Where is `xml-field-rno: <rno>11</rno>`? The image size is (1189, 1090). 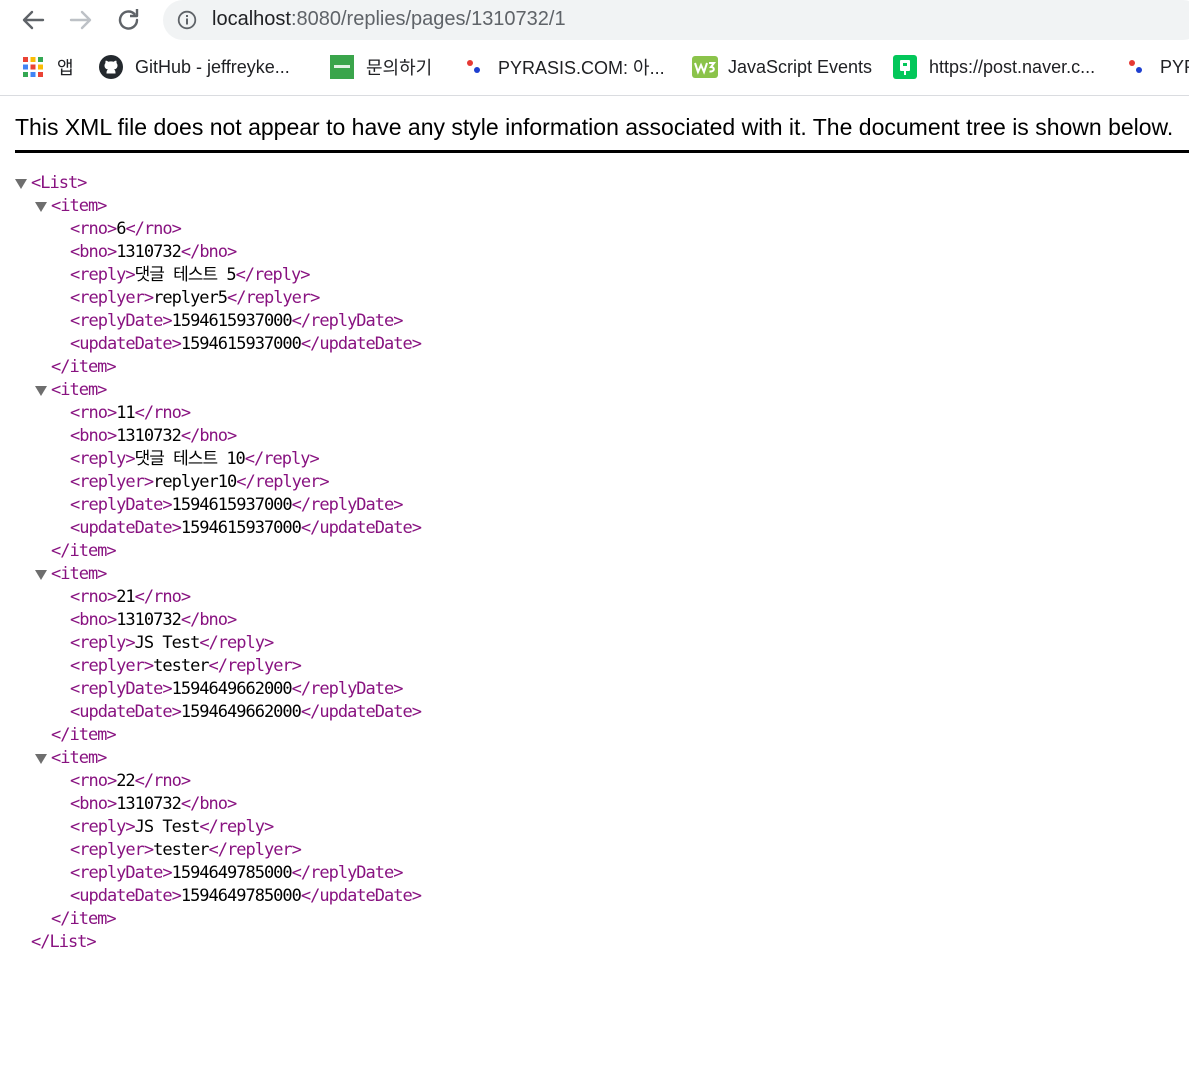
xml-field-rno: <rno>11</rno> is located at coordinates (130, 413).